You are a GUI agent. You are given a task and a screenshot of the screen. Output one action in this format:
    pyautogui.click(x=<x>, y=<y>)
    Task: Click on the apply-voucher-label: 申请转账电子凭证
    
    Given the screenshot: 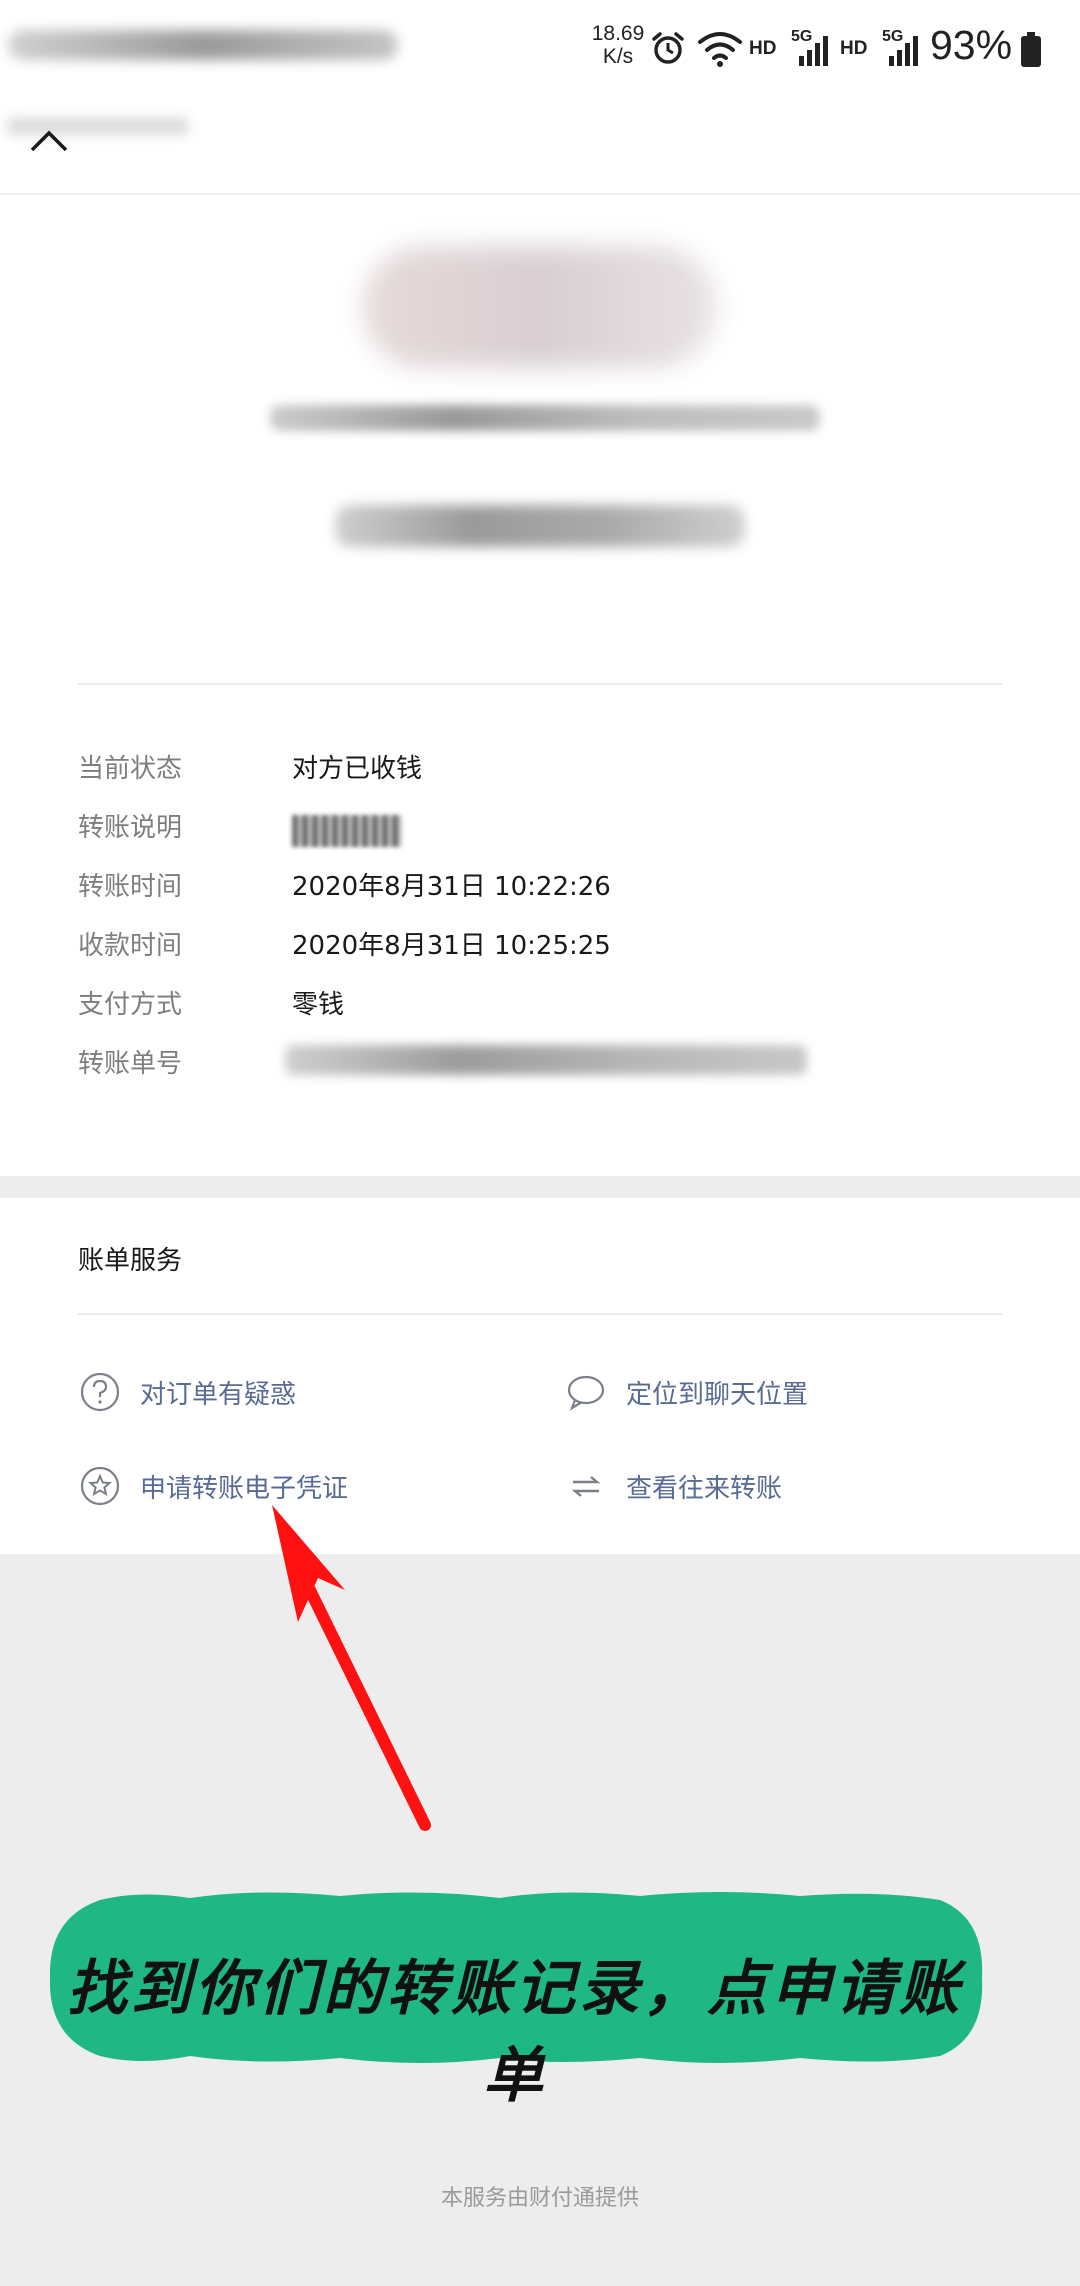 What is the action you would take?
    pyautogui.click(x=244, y=1488)
    